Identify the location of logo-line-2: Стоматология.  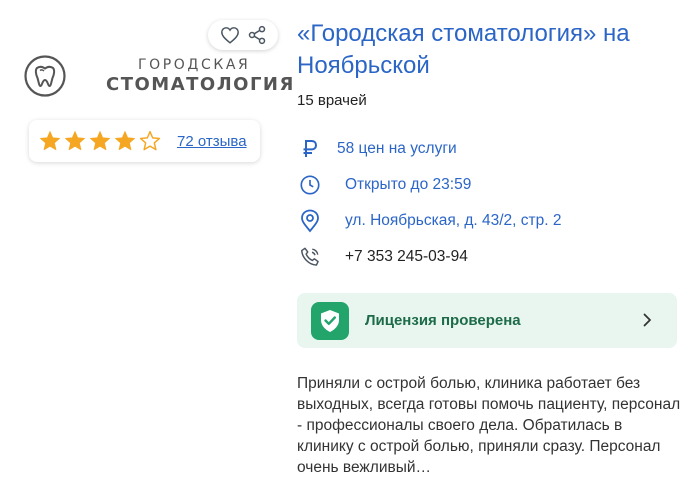
(200, 84).